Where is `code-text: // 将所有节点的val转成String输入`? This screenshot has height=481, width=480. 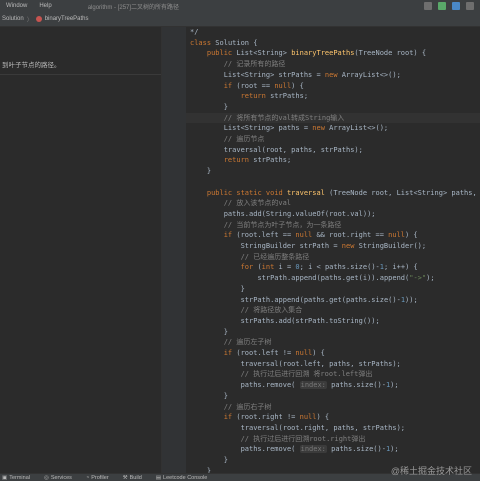
code-text: // 将所有节点的val转成String输入 is located at coordinates (284, 117).